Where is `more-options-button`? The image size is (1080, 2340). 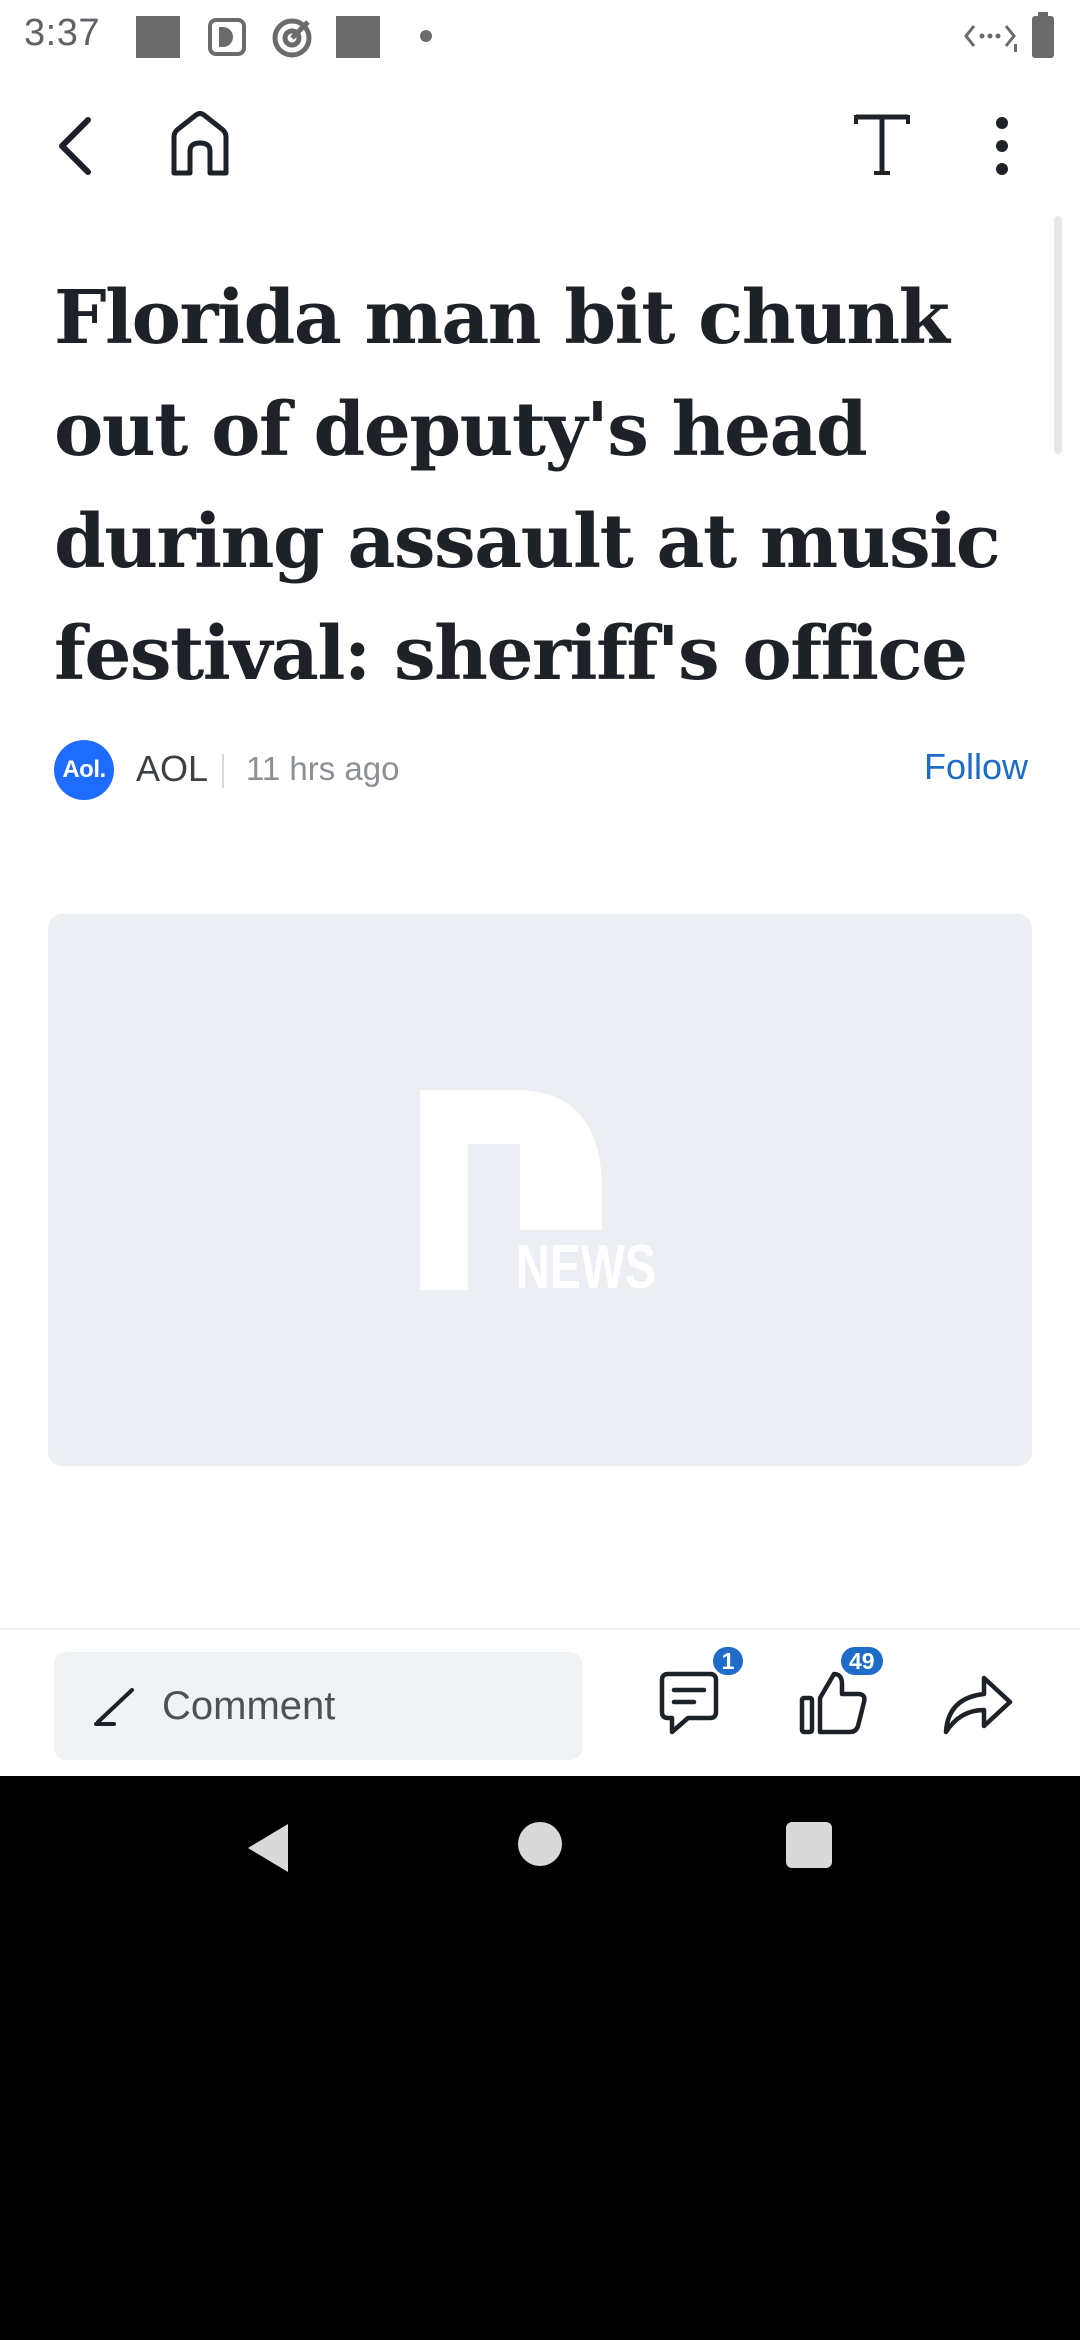
more-options-button is located at coordinates (1002, 146).